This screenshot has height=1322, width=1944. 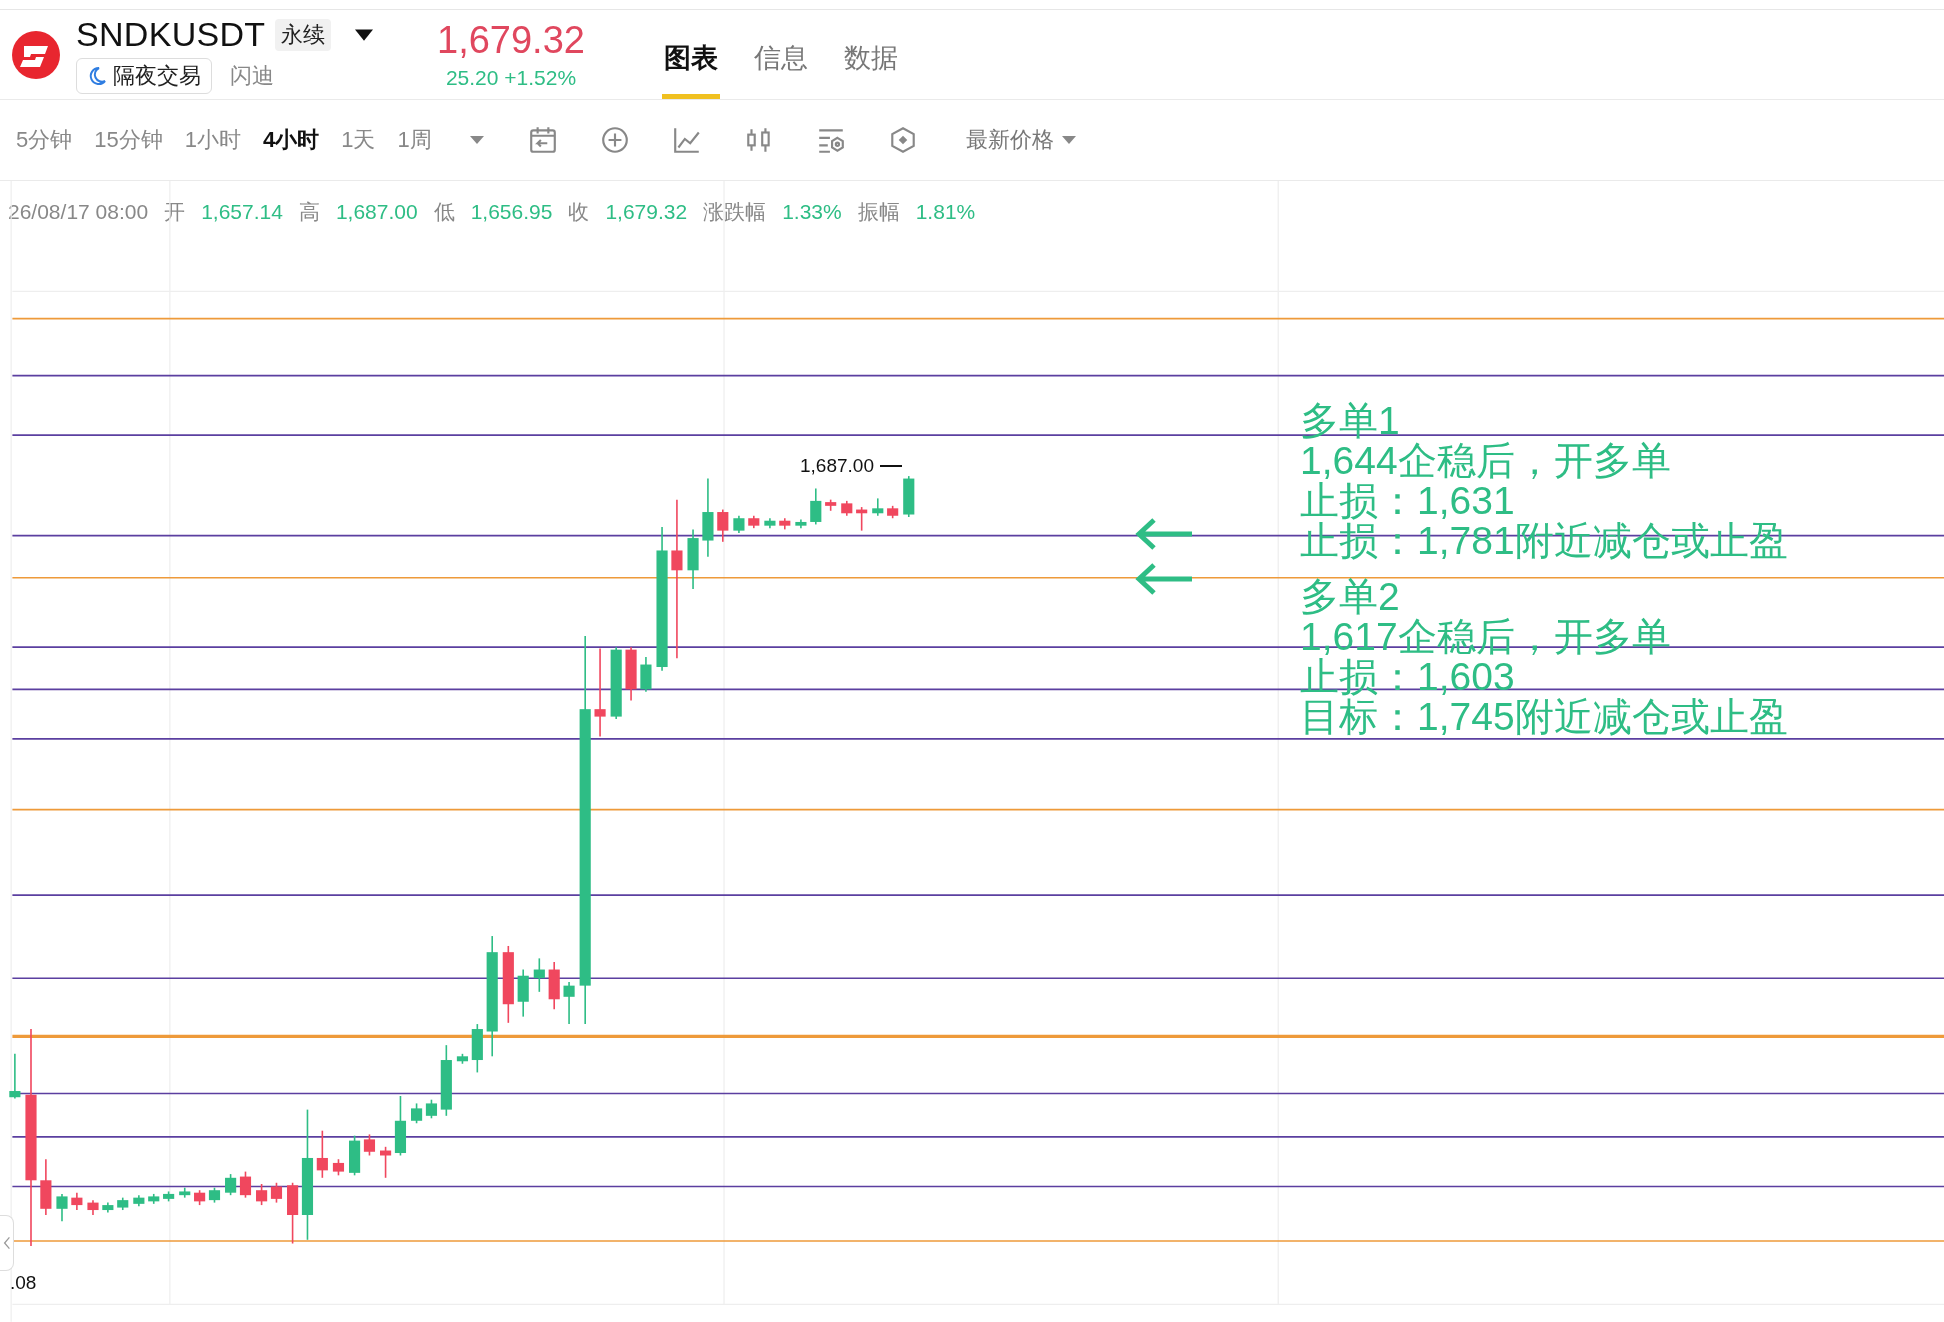 I want to click on price-type-dropdown: 最新价格, so click(x=1020, y=140).